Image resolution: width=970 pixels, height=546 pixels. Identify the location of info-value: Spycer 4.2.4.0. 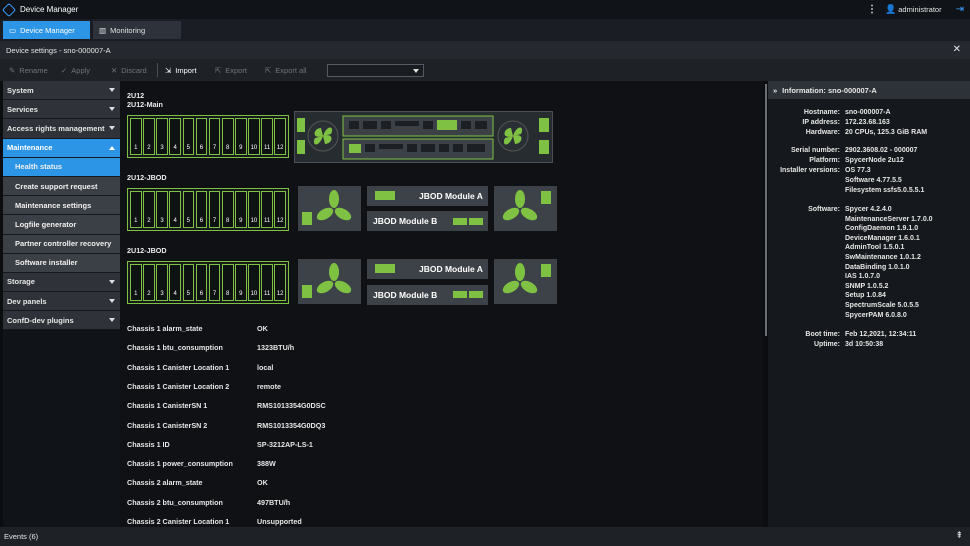
(868, 209).